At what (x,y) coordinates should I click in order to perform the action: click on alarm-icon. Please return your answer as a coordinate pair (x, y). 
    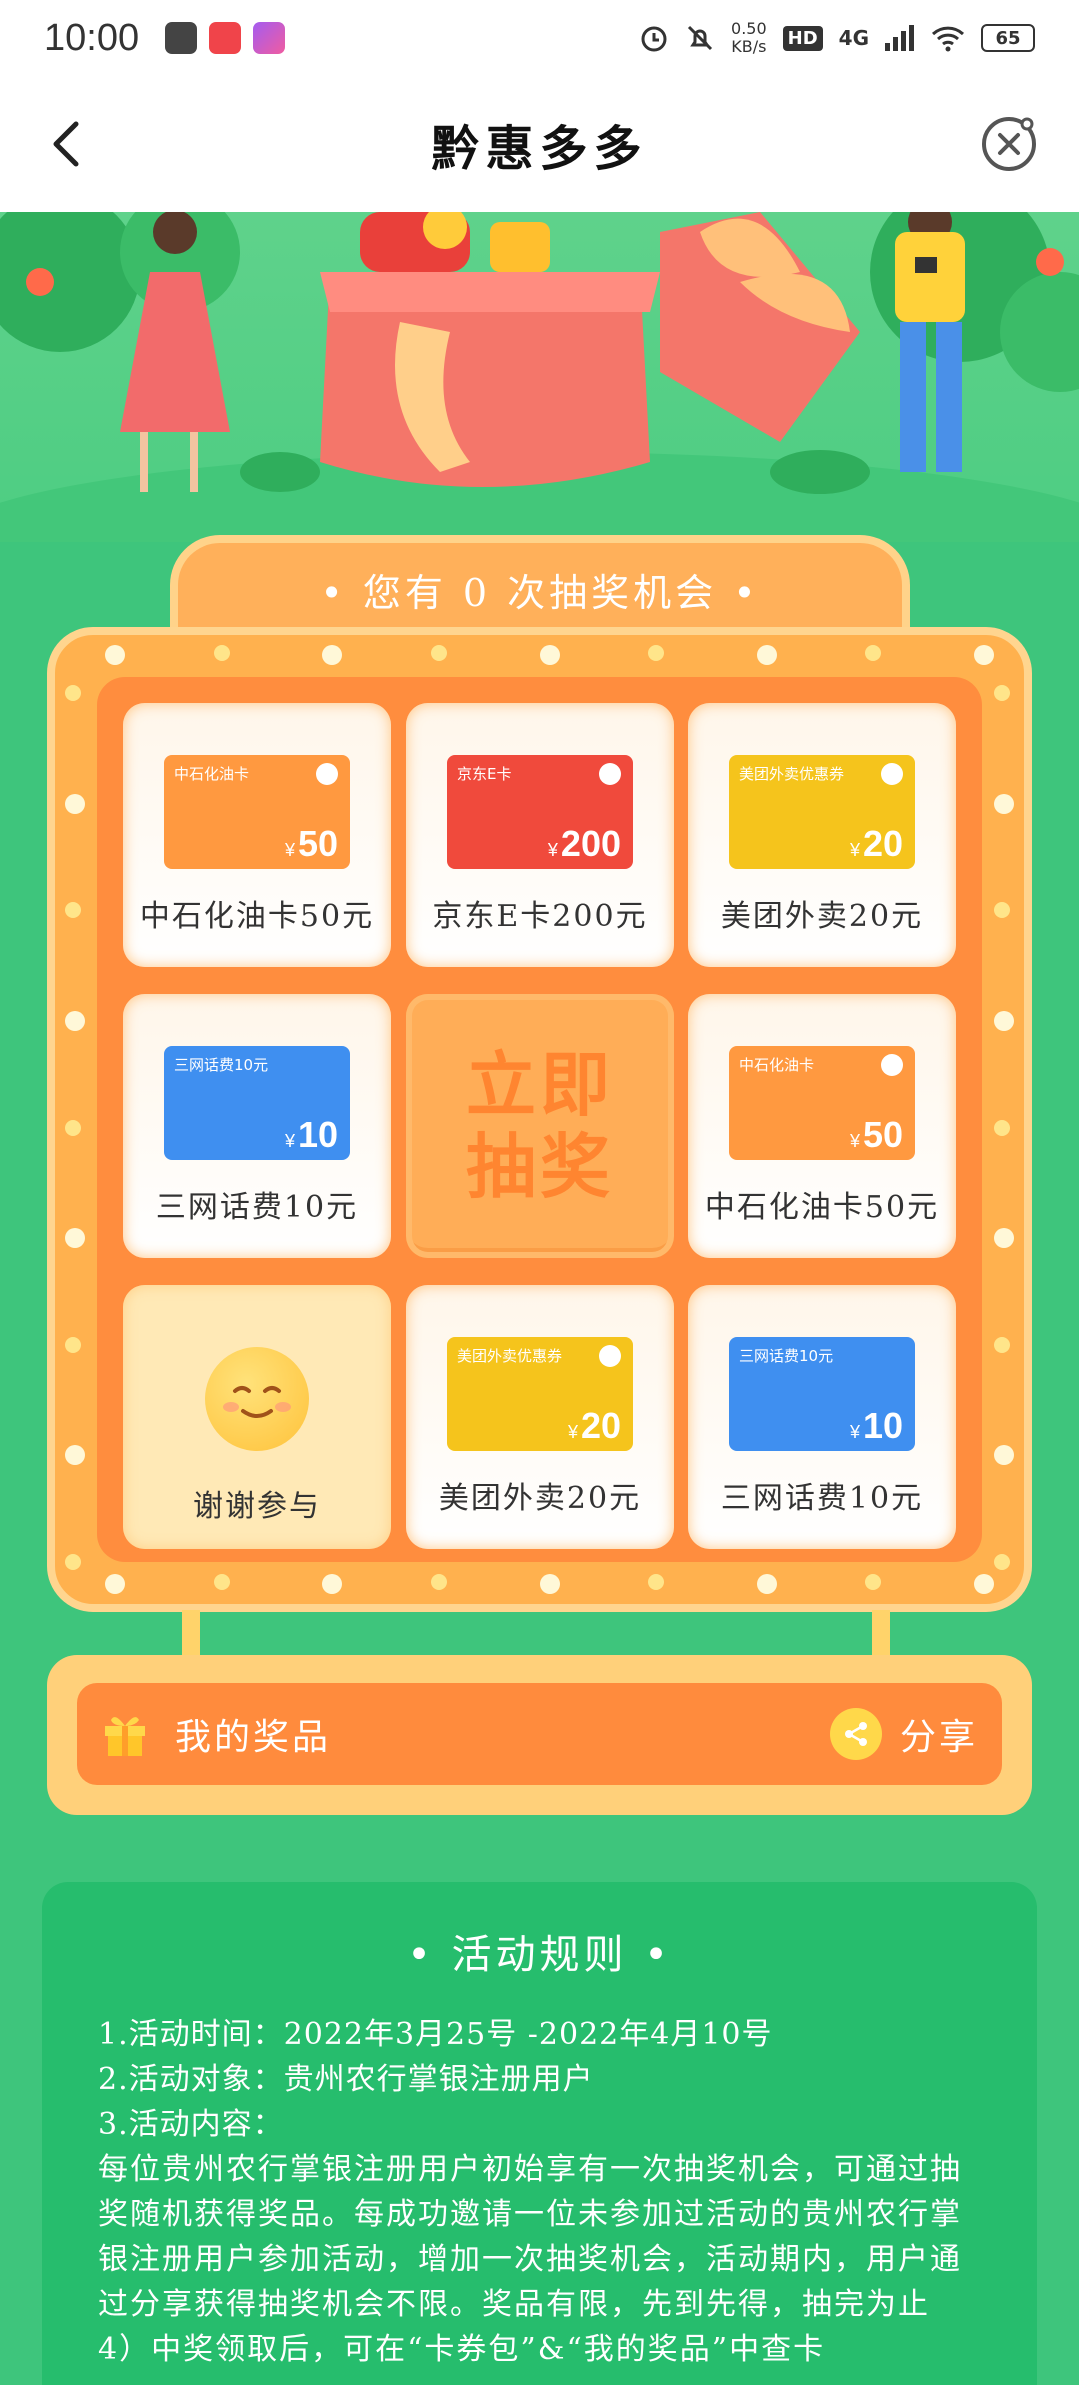
    Looking at the image, I should click on (654, 39).